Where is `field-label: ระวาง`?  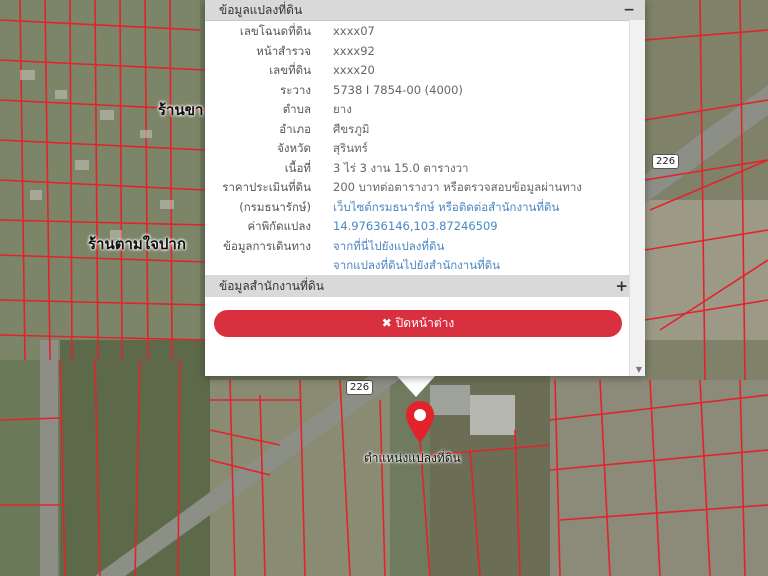 field-label: ระวาง is located at coordinates (295, 89).